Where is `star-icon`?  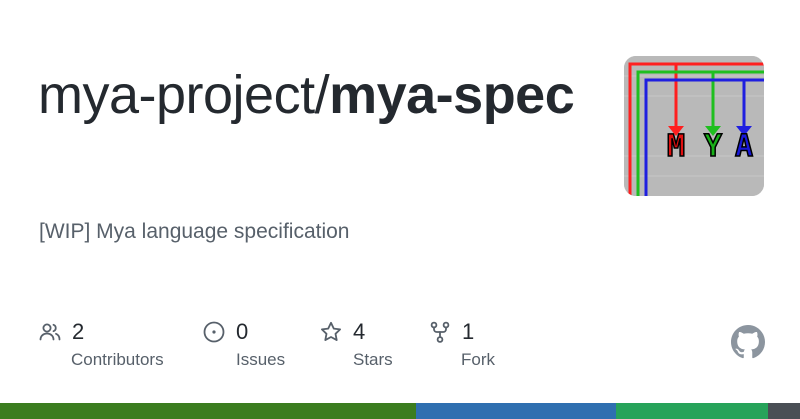 star-icon is located at coordinates (331, 332).